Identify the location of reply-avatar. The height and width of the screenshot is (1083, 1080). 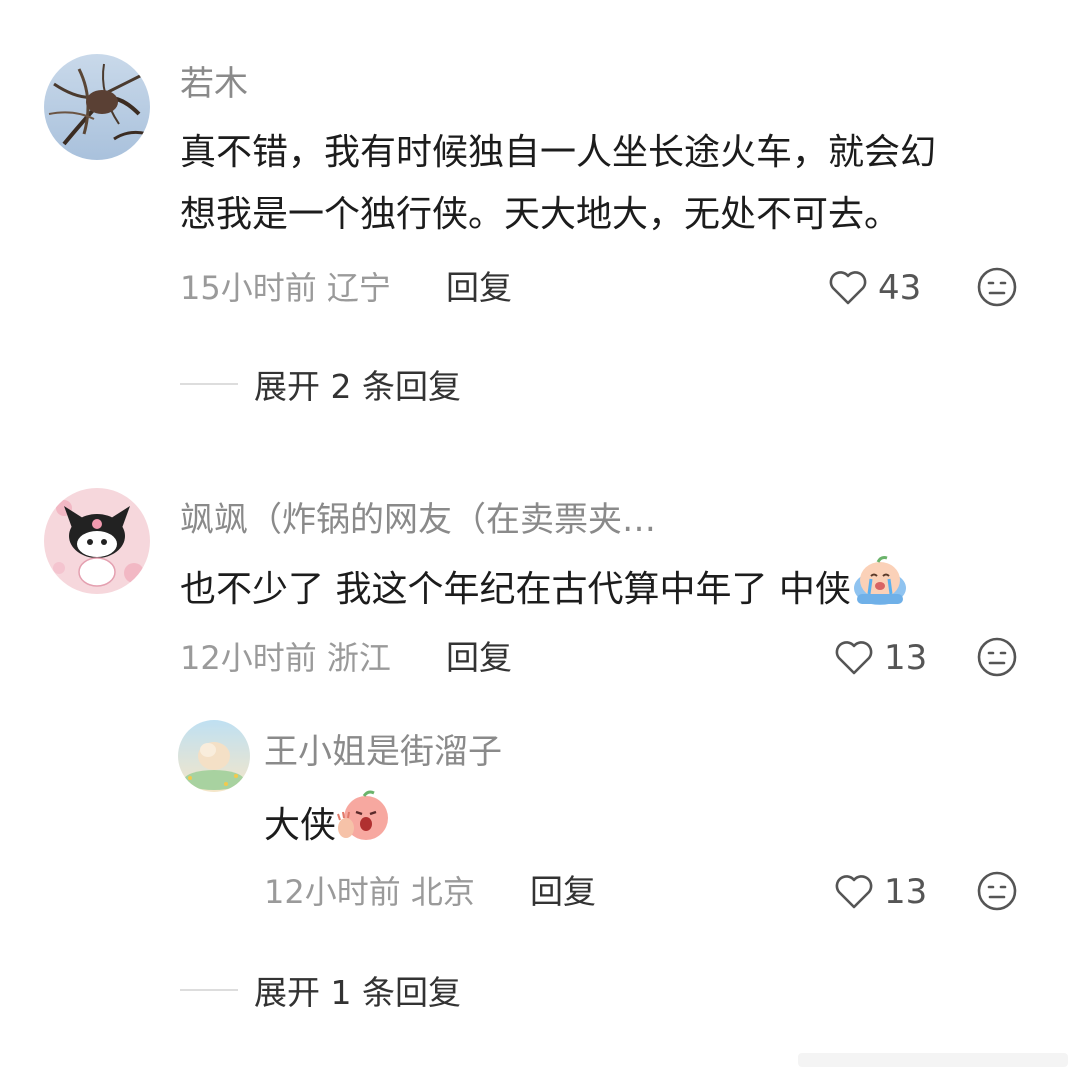
(214, 756).